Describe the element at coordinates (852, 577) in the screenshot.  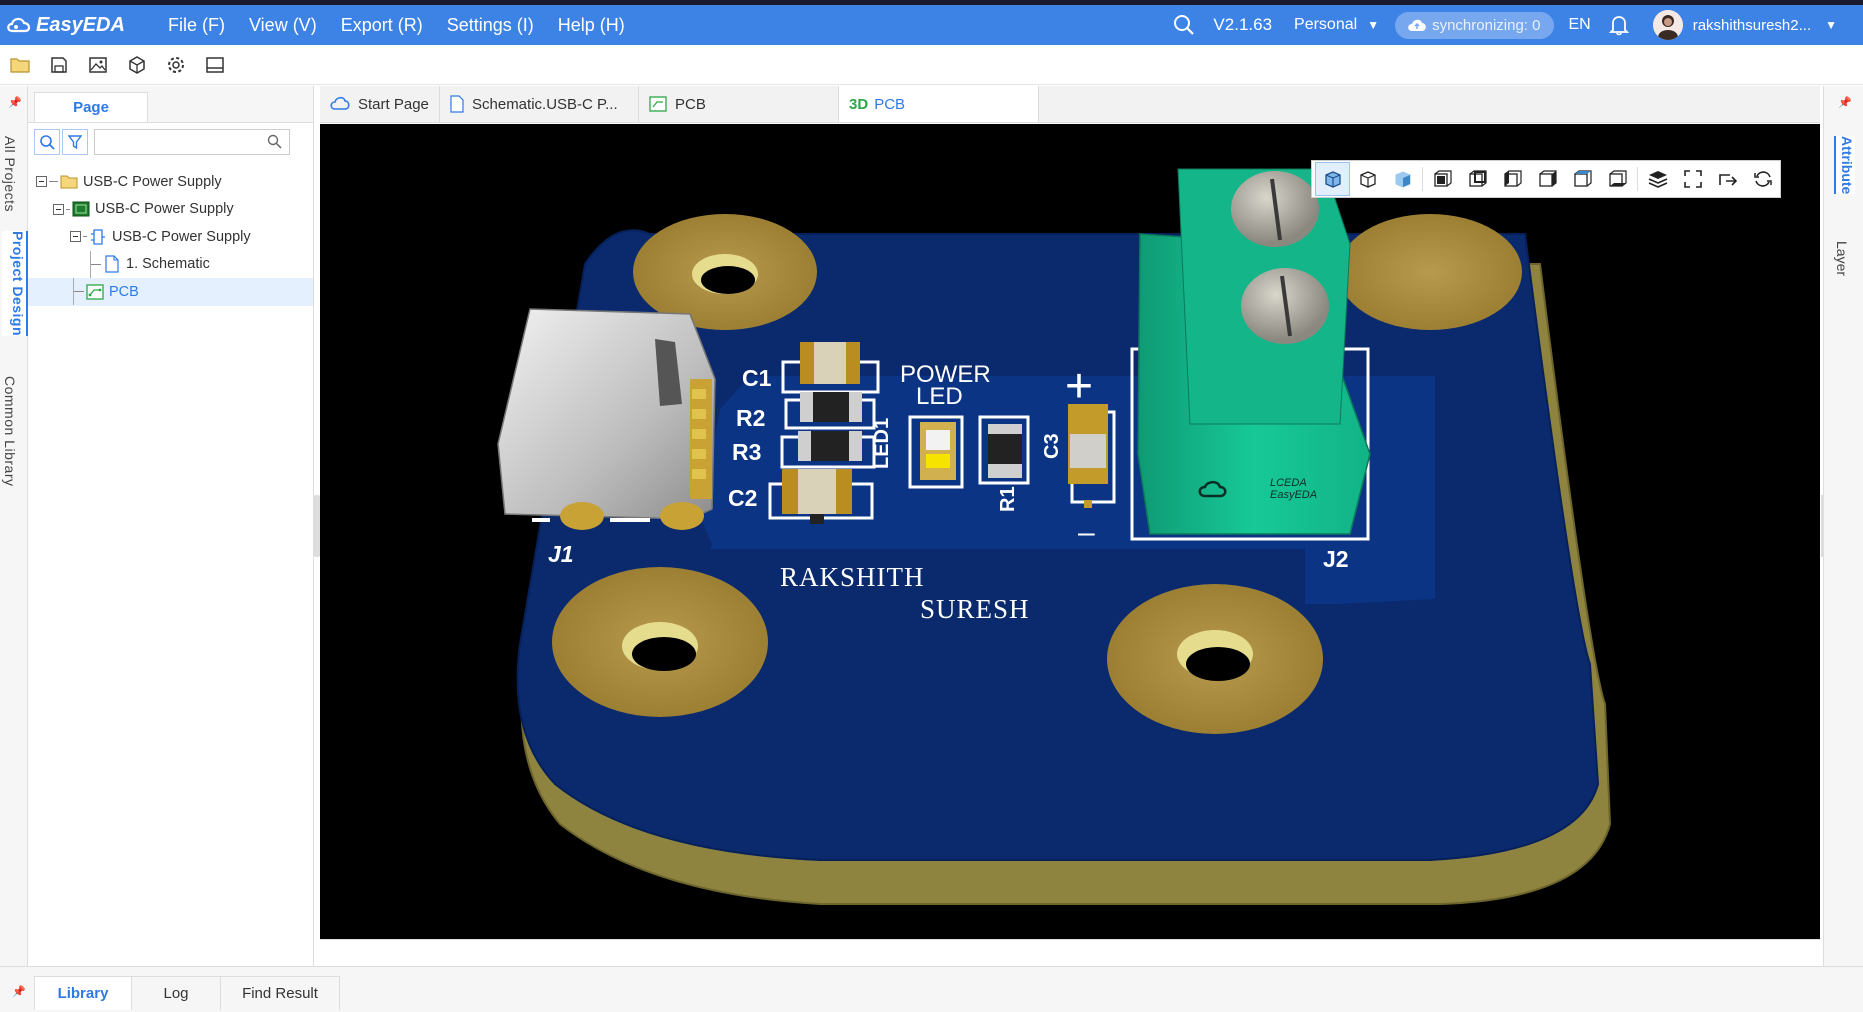
I see `board-text-first-name: RAKSHITH` at that location.